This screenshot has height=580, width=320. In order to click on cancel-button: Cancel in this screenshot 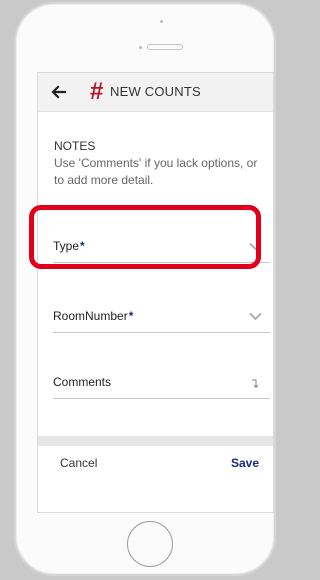, I will do `click(78, 463)`.